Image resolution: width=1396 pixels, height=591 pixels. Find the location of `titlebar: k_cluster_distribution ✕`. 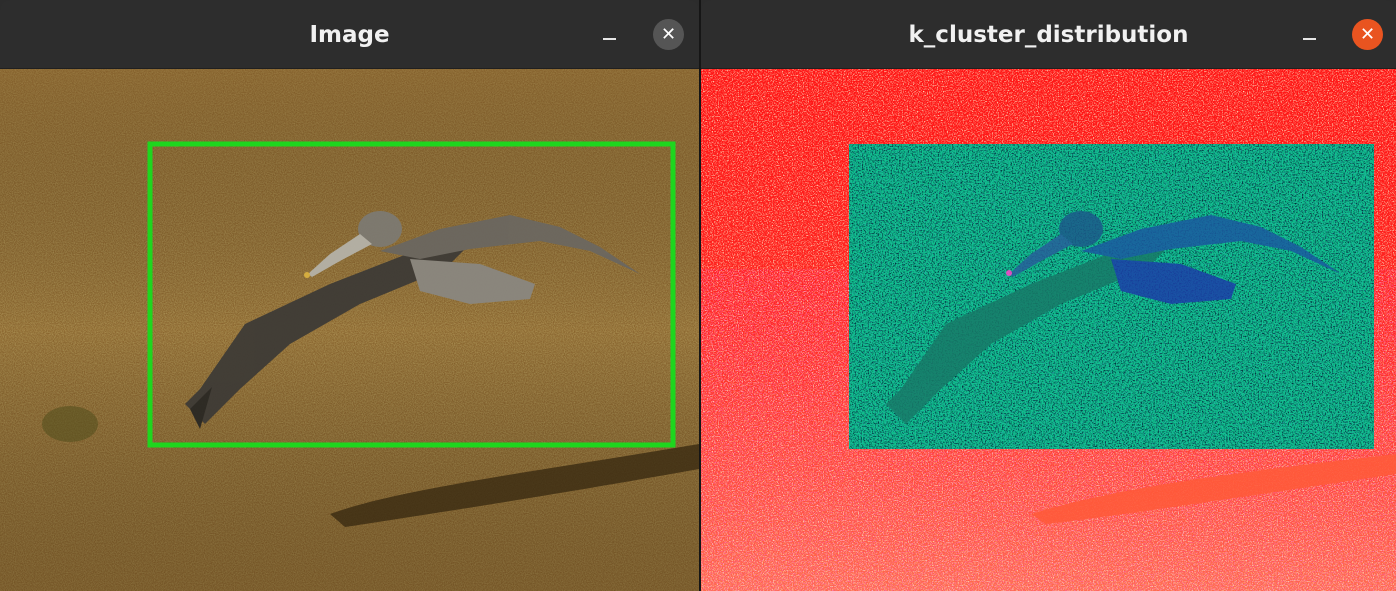

titlebar: k_cluster_distribution ✕ is located at coordinates (1048, 34).